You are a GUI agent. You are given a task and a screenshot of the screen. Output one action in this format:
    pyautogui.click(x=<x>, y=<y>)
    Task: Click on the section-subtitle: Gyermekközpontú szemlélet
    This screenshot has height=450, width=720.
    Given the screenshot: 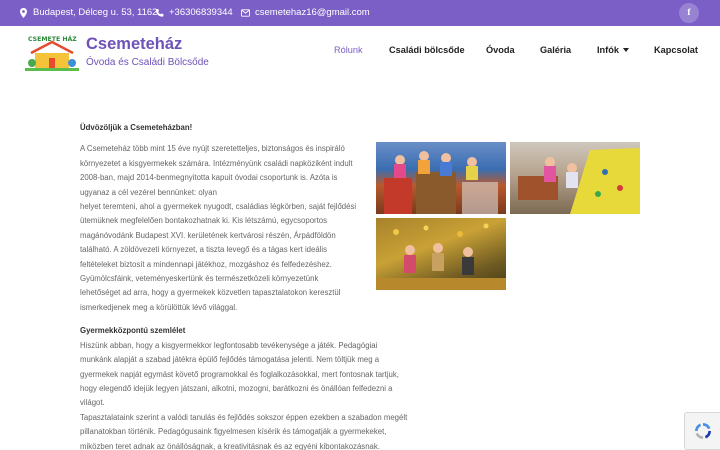 What is the action you would take?
    pyautogui.click(x=133, y=331)
    